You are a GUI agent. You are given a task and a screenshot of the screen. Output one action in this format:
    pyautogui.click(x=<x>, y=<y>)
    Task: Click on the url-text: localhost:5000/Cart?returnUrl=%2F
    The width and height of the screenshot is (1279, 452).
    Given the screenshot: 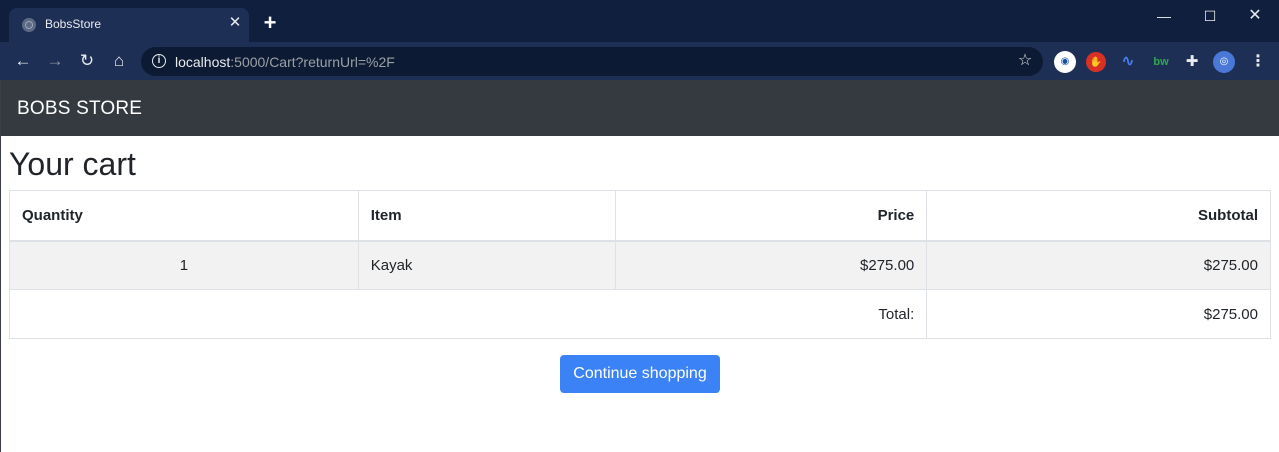 What is the action you would take?
    pyautogui.click(x=285, y=62)
    